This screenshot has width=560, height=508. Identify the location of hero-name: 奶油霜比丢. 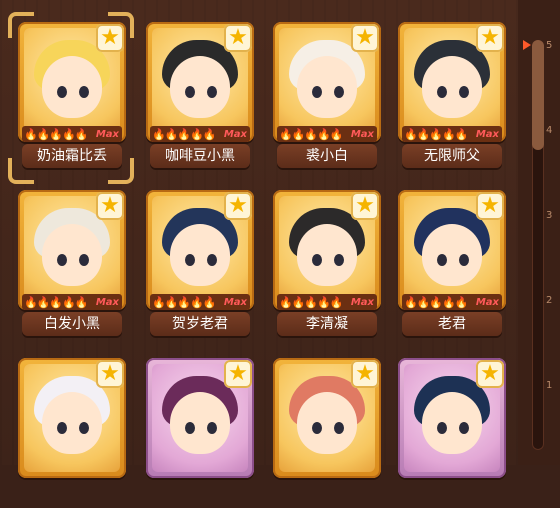
(72, 156).